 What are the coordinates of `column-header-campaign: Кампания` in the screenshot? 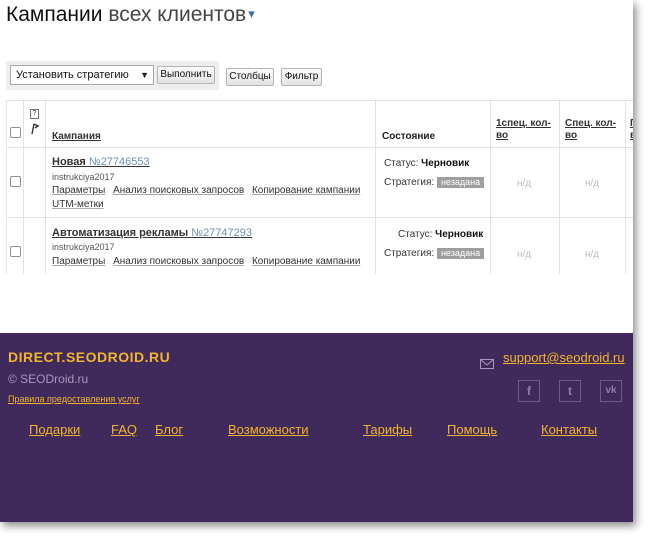 It's located at (76, 137).